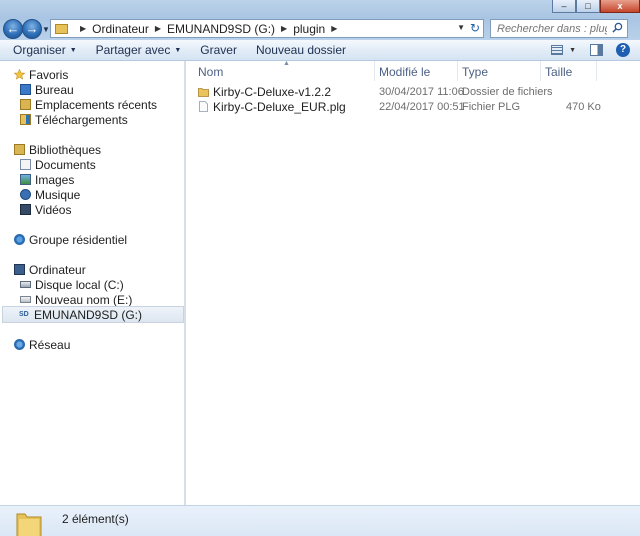 The image size is (640, 536). What do you see at coordinates (596, 50) in the screenshot?
I see `preview-pane-icon` at bounding box center [596, 50].